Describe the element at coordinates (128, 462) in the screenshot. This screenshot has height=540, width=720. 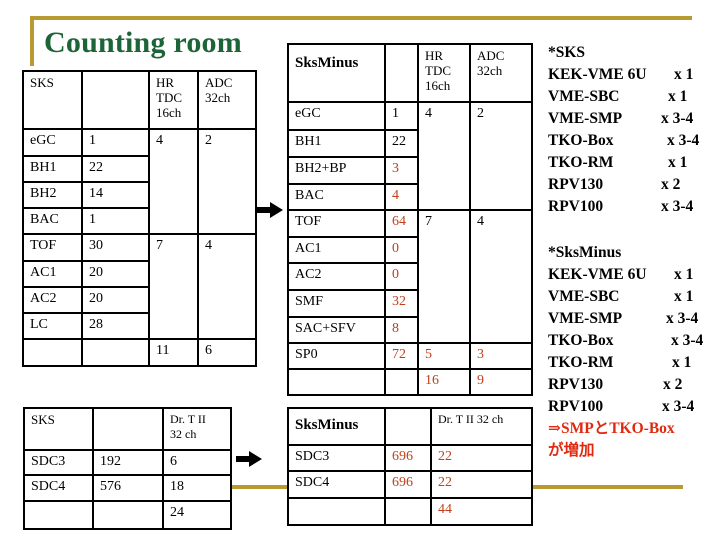
I see `wire-count: 192` at that location.